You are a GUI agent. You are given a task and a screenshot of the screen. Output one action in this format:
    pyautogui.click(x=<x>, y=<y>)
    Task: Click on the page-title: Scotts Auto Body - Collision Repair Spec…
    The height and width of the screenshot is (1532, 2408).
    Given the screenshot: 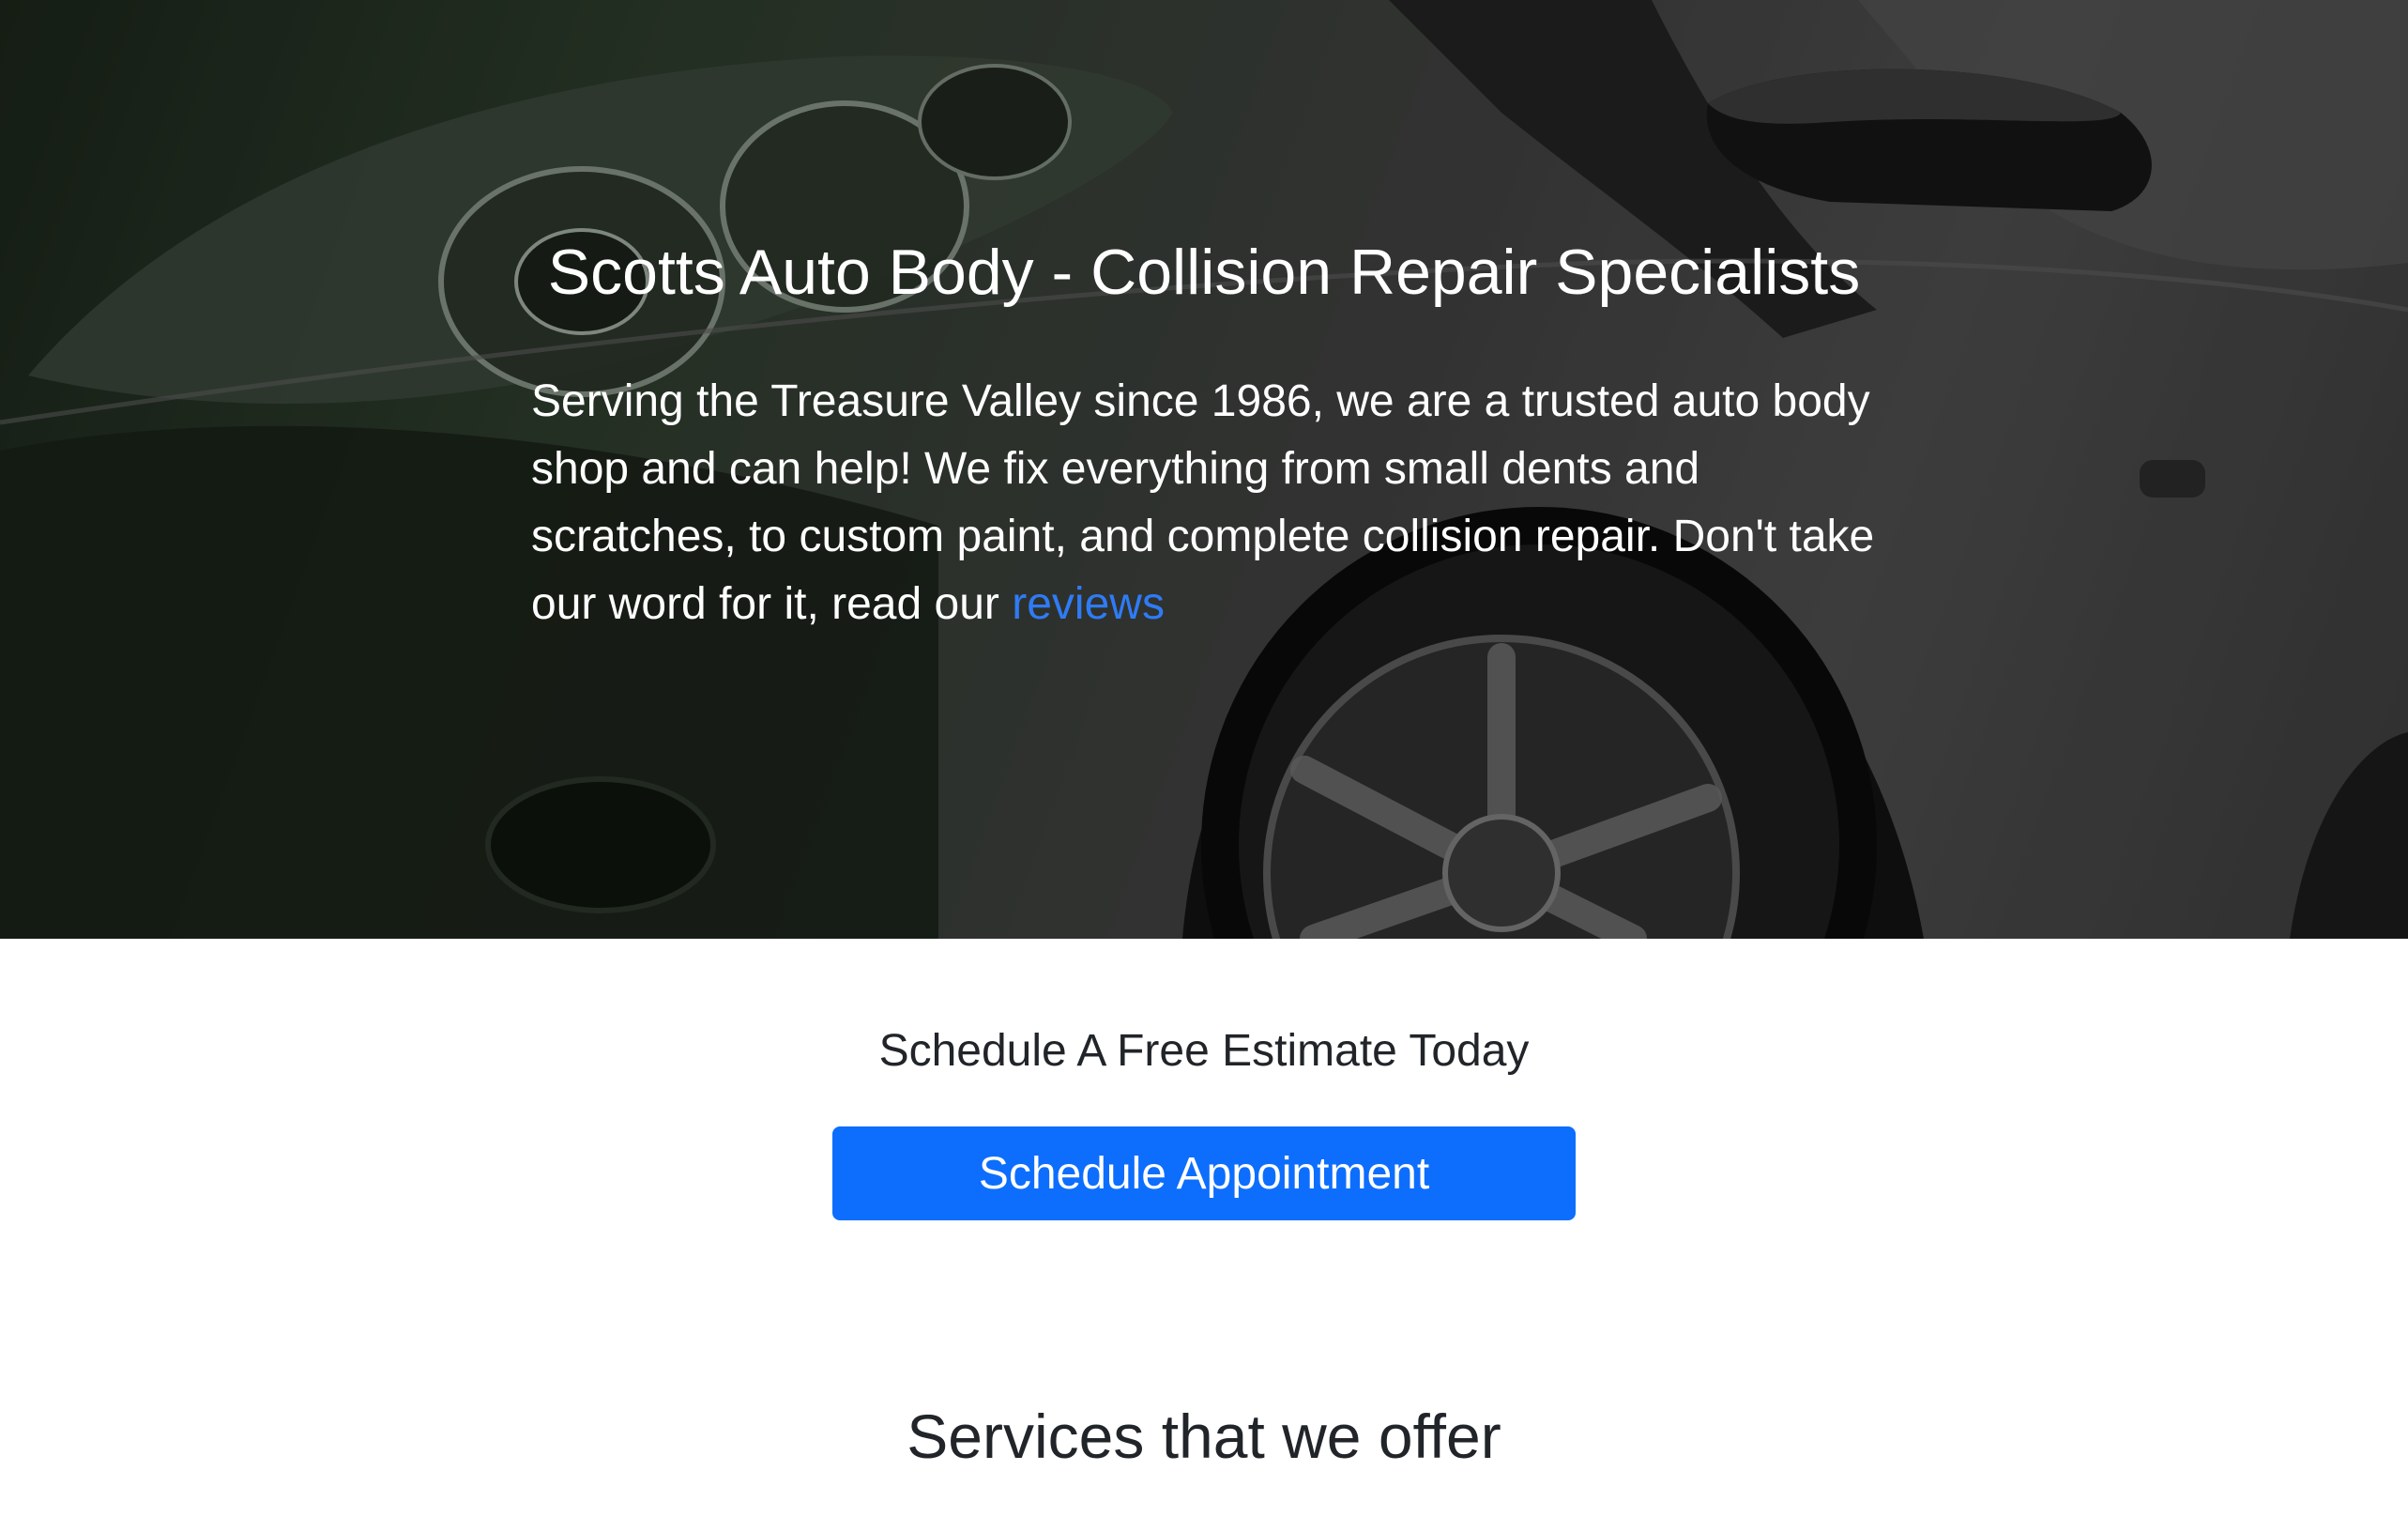 What is the action you would take?
    pyautogui.click(x=1204, y=272)
    